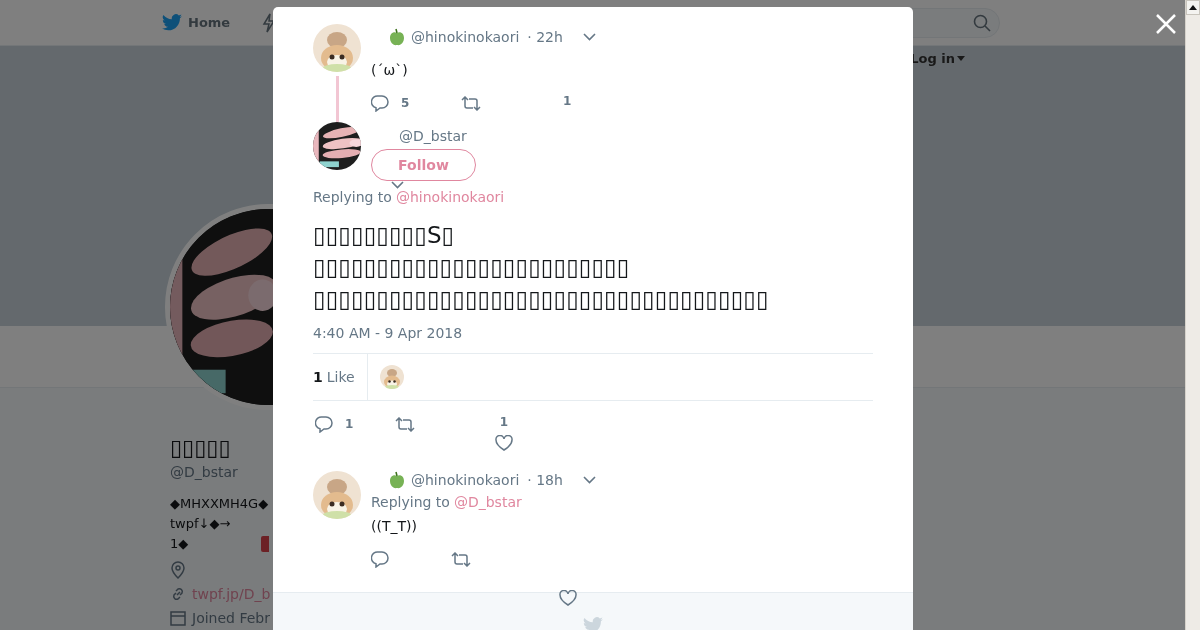 Image resolution: width=1200 pixels, height=630 pixels. I want to click on tweet-timestamp: 4:40 AM - 9 Apr 2018, so click(388, 333).